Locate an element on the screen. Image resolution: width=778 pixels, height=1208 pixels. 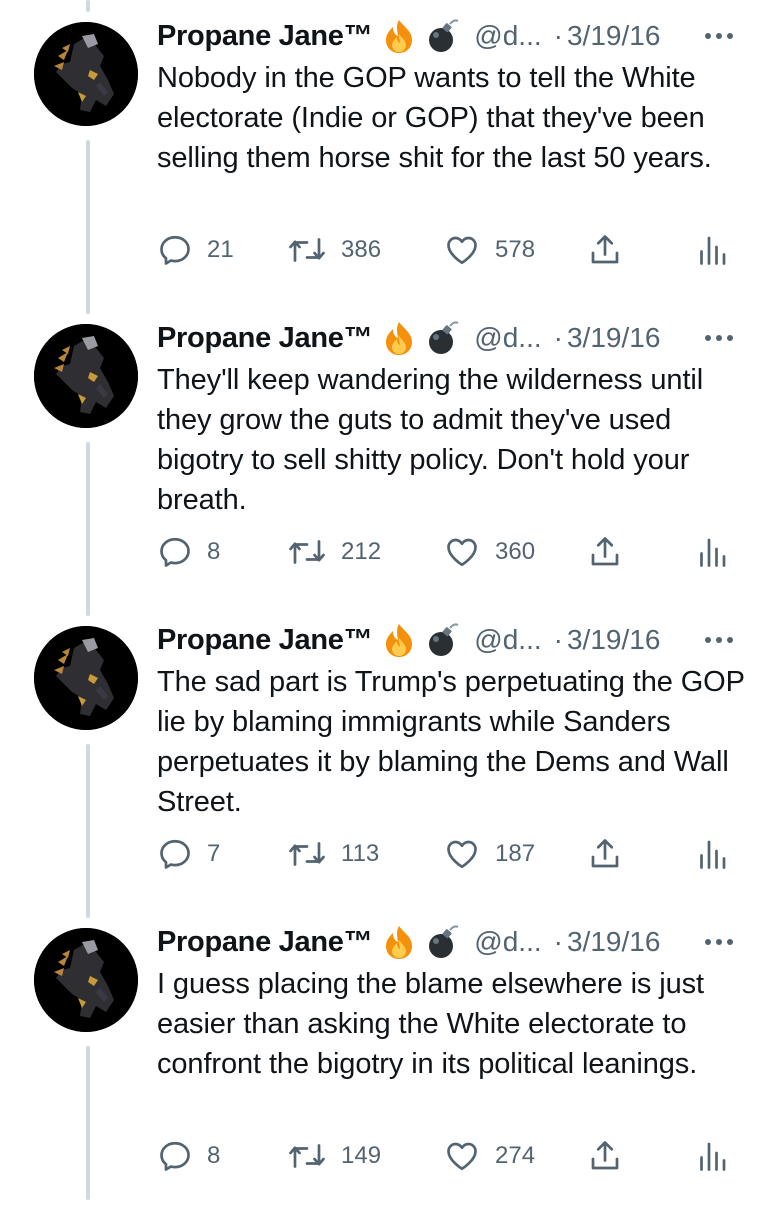
action-bar: 7 113 187 is located at coordinates (452, 854).